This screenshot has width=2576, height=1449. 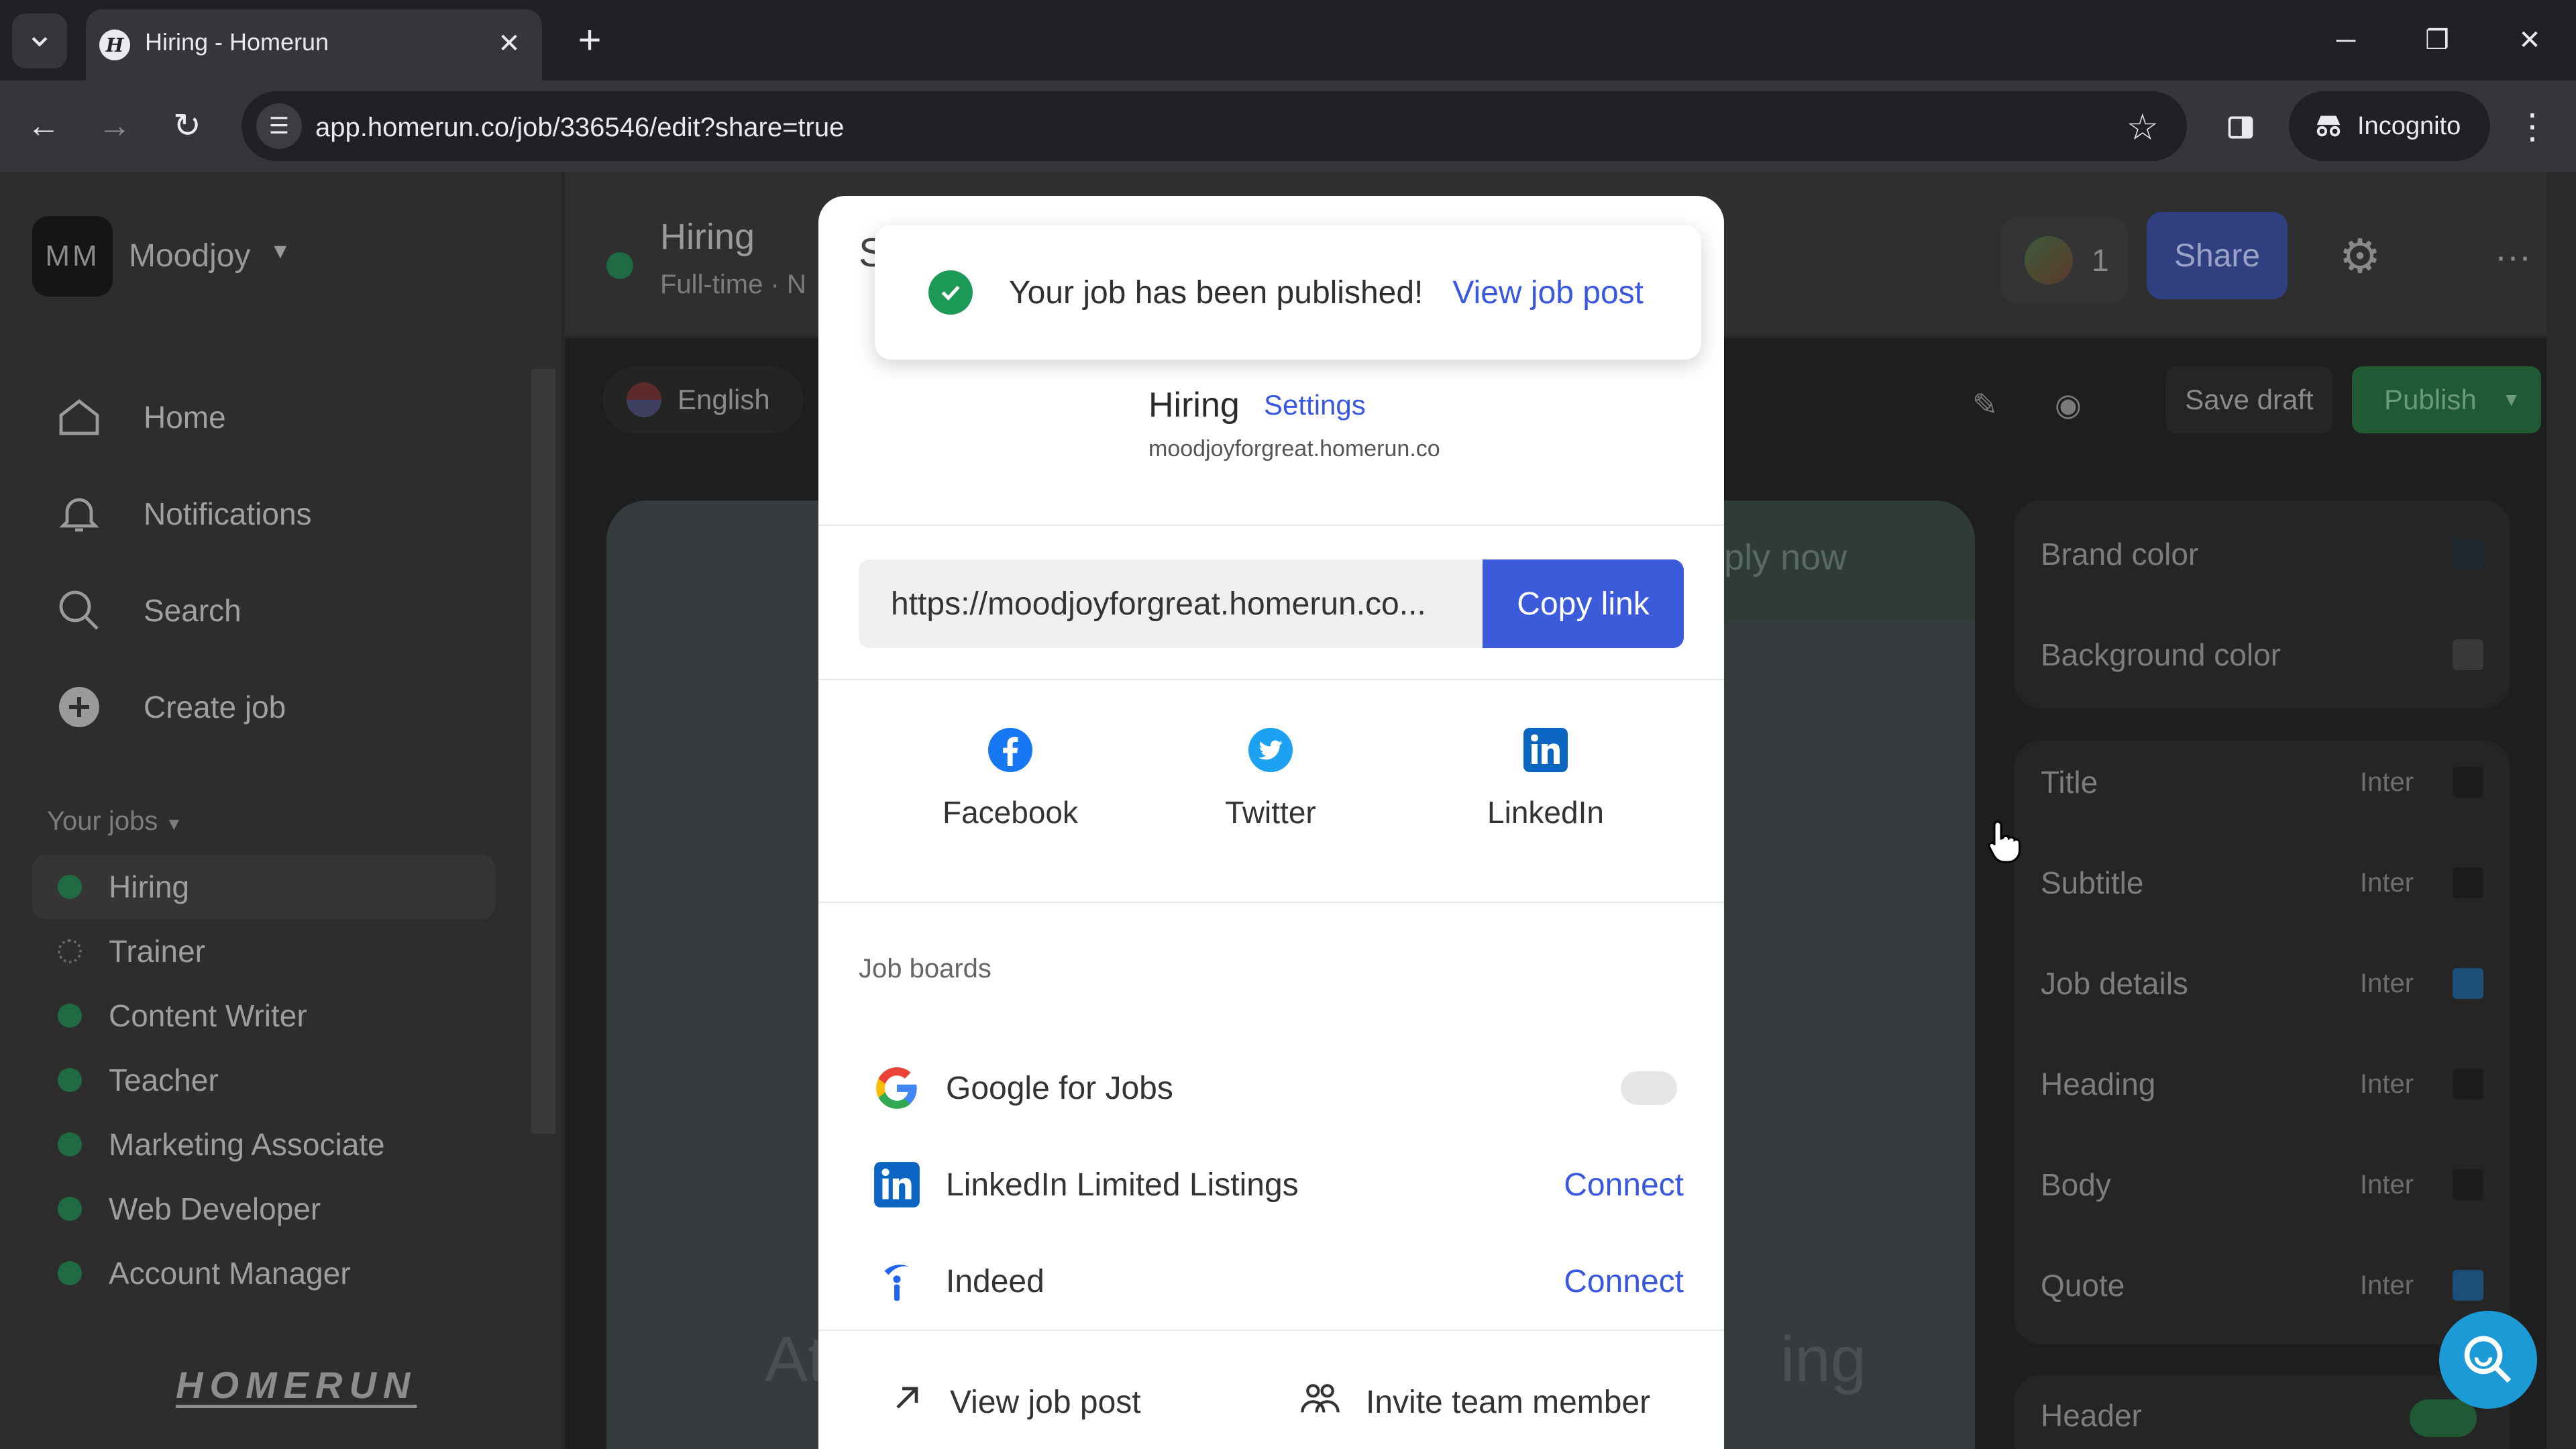 What do you see at coordinates (707, 237) in the screenshot?
I see `job-title: Hiring` at bounding box center [707, 237].